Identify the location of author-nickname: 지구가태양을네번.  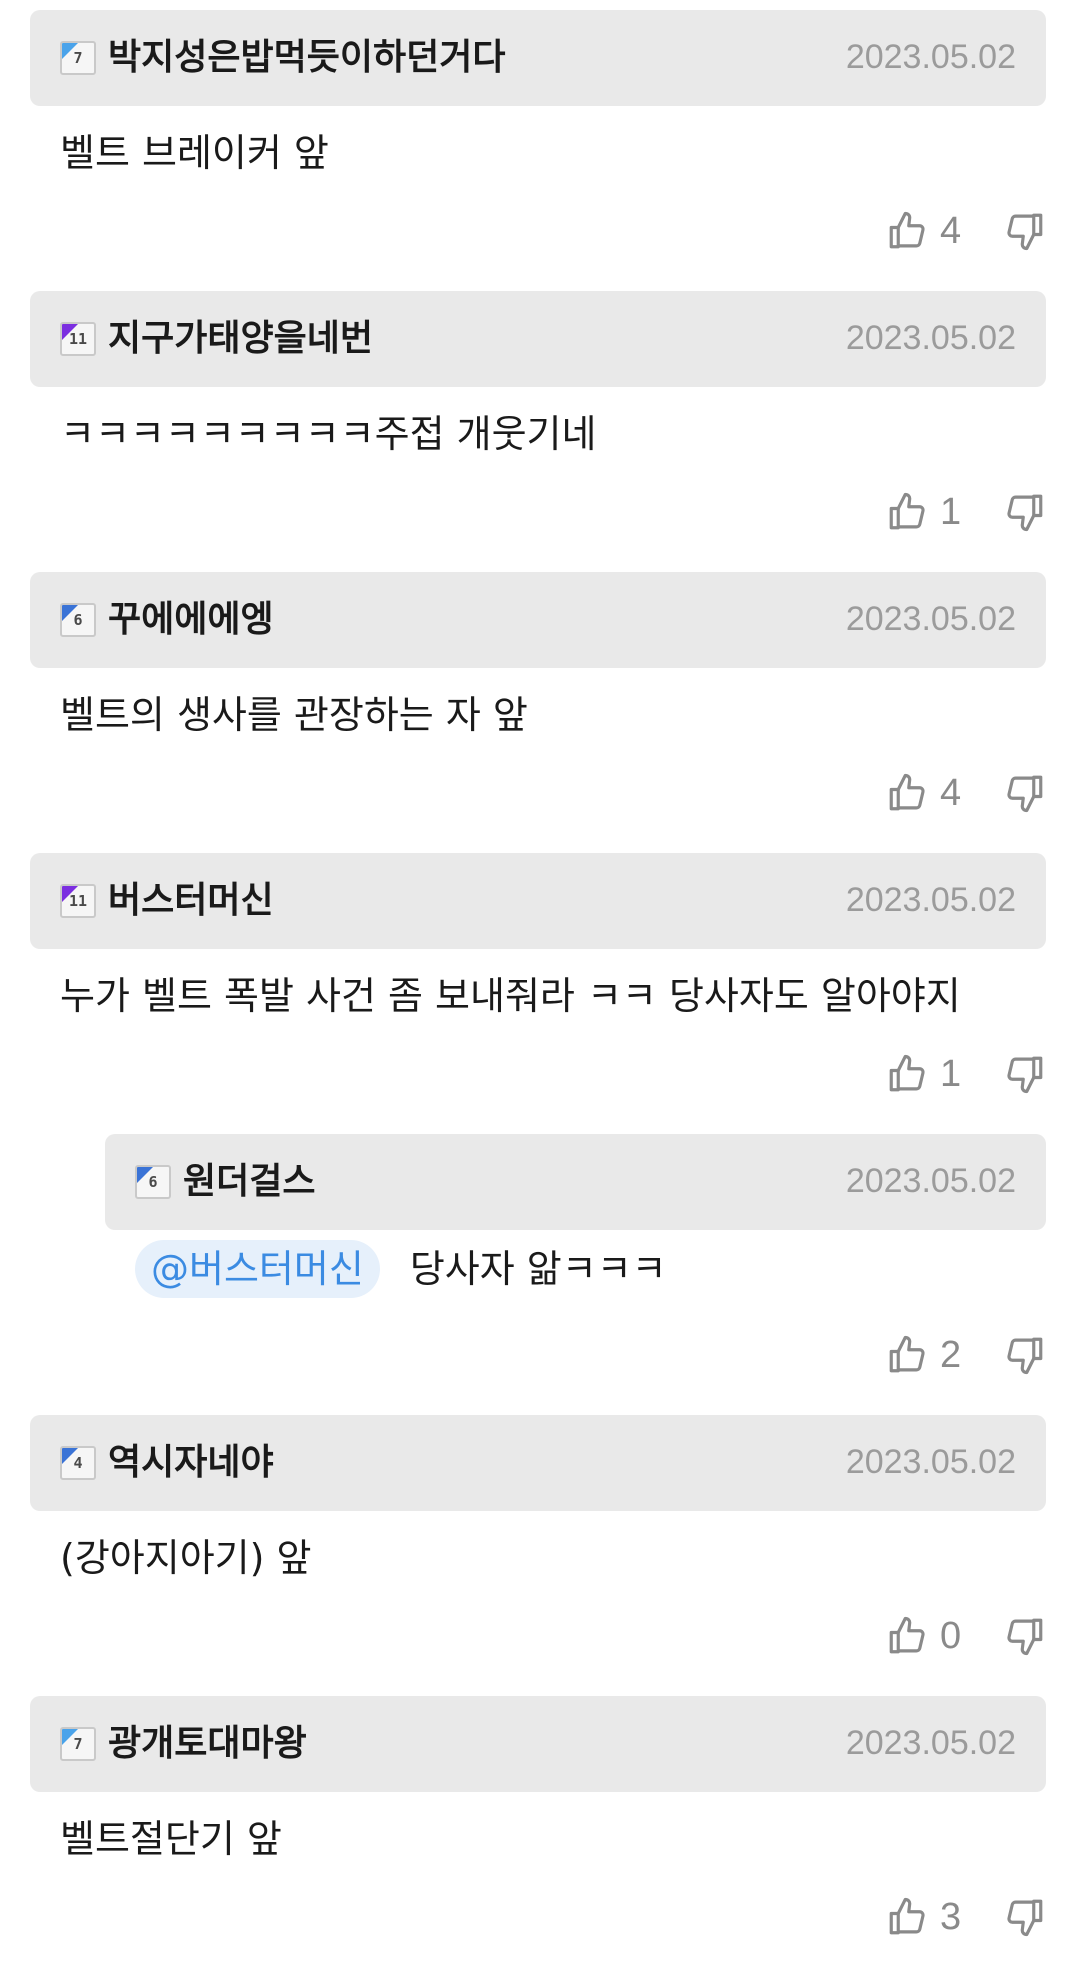
(240, 339).